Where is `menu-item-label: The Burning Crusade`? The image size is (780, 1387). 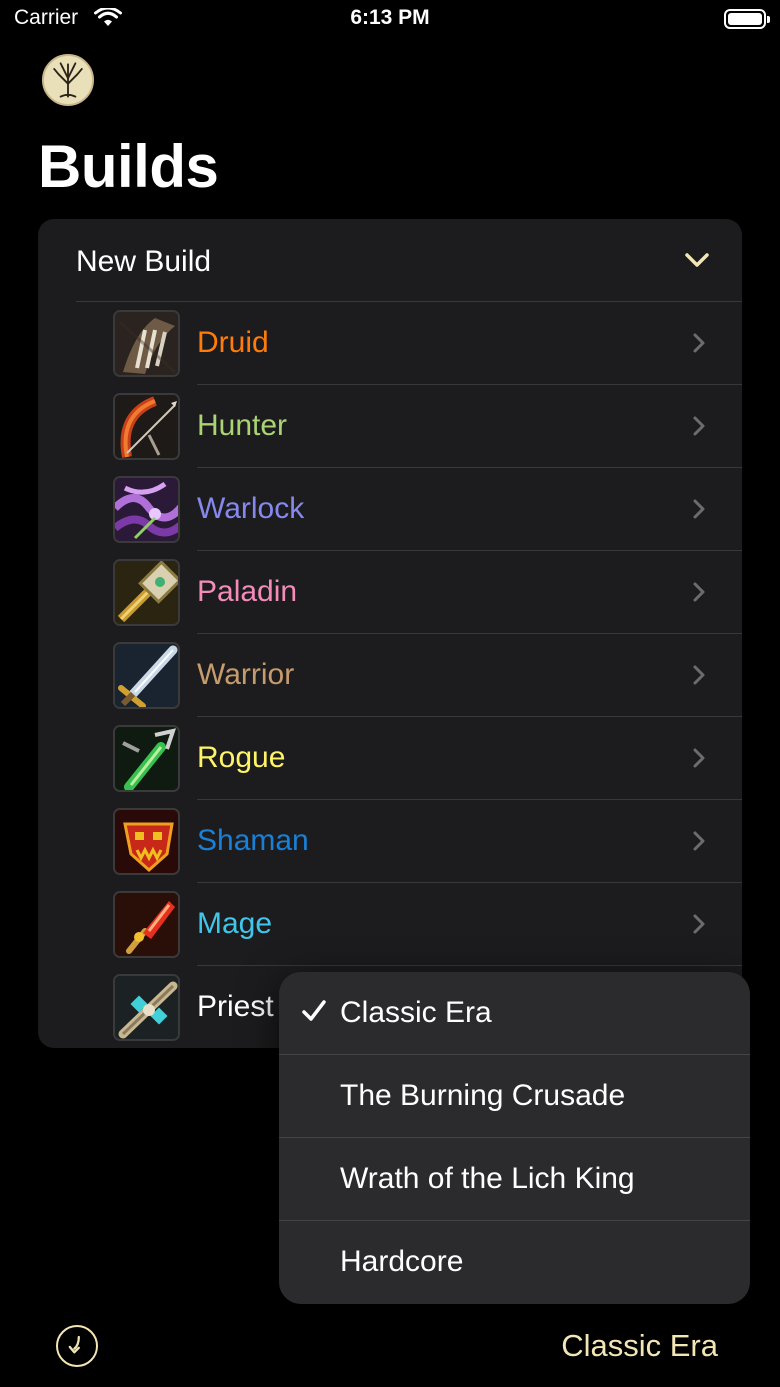
menu-item-label: The Burning Crusade is located at coordinates (483, 1095).